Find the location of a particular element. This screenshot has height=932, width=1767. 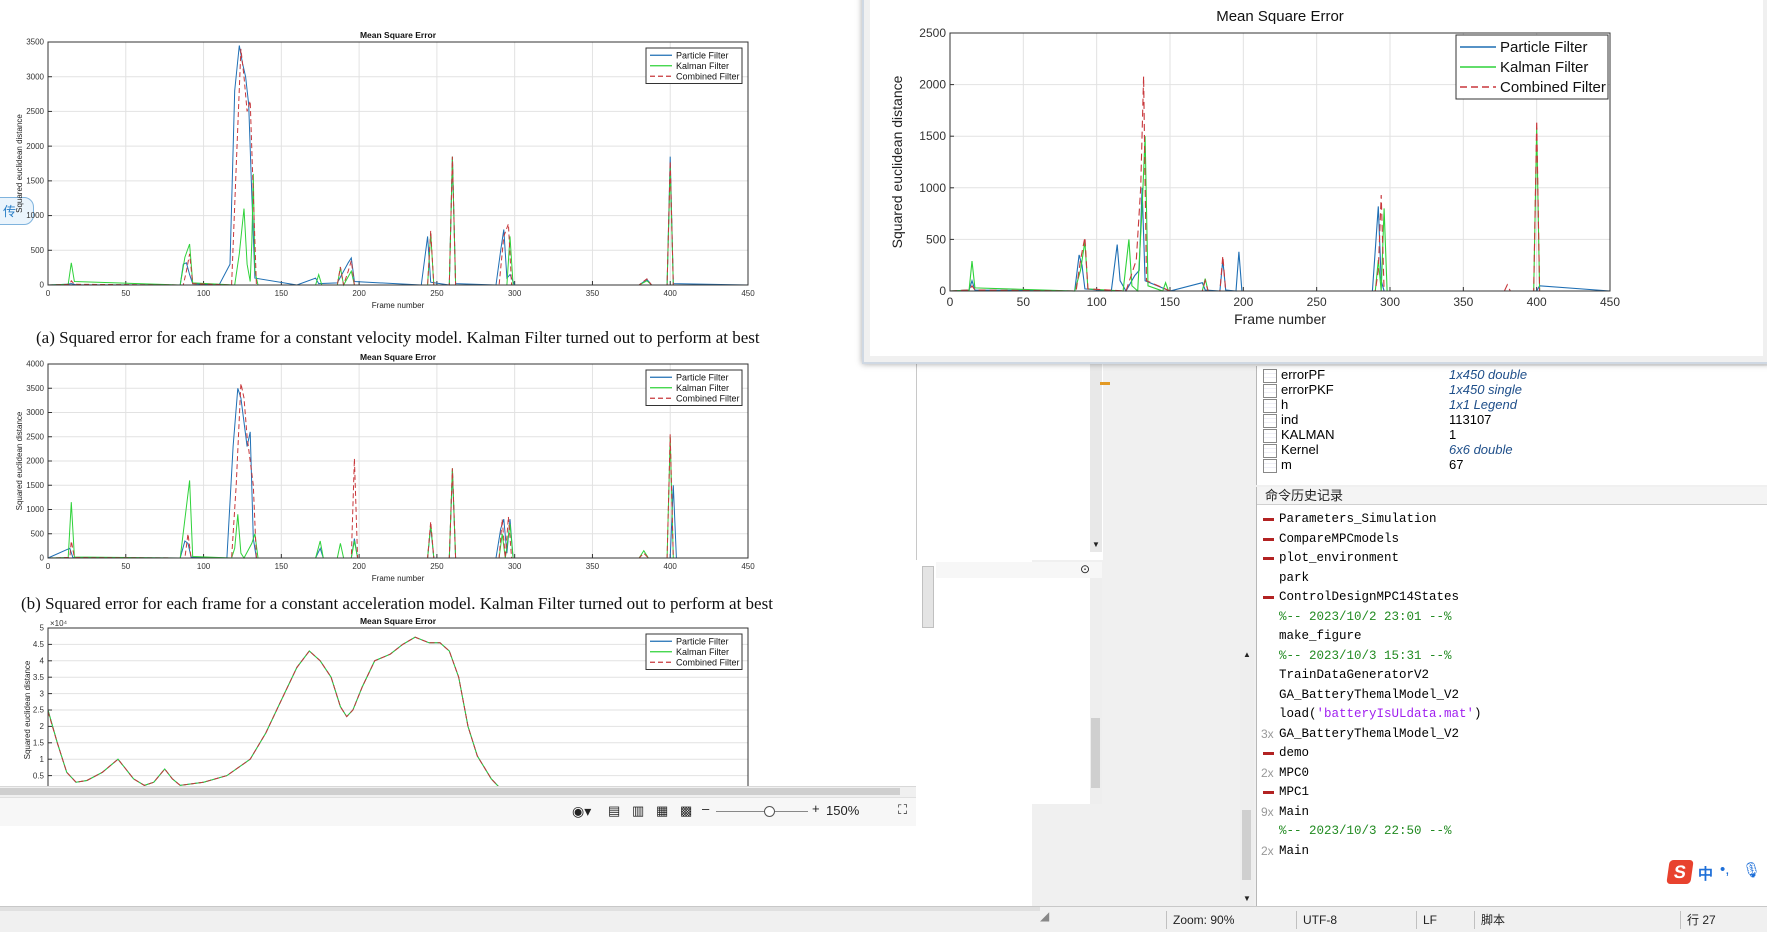

history-entry: TrainDataGeneratorV2 is located at coordinates (1512, 675).